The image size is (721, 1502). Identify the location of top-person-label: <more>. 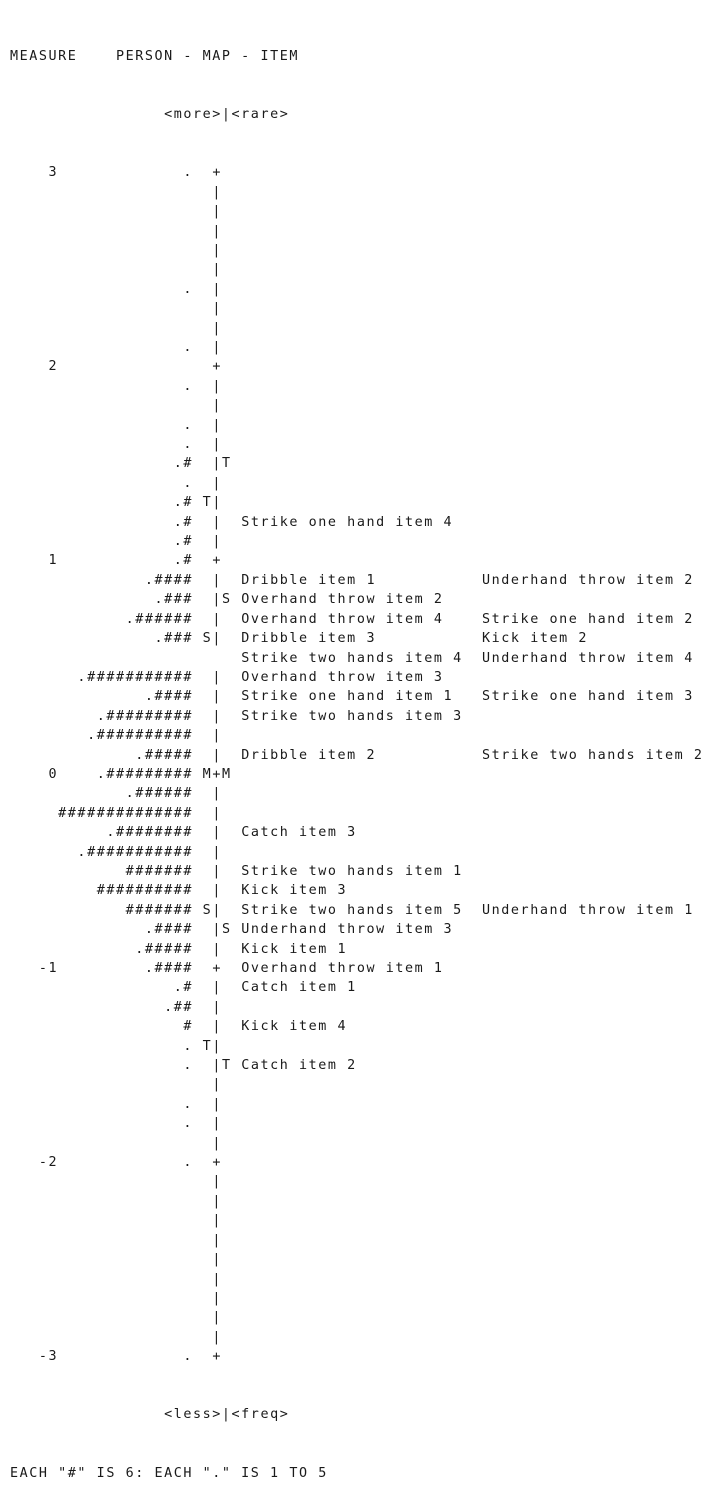
(193, 115).